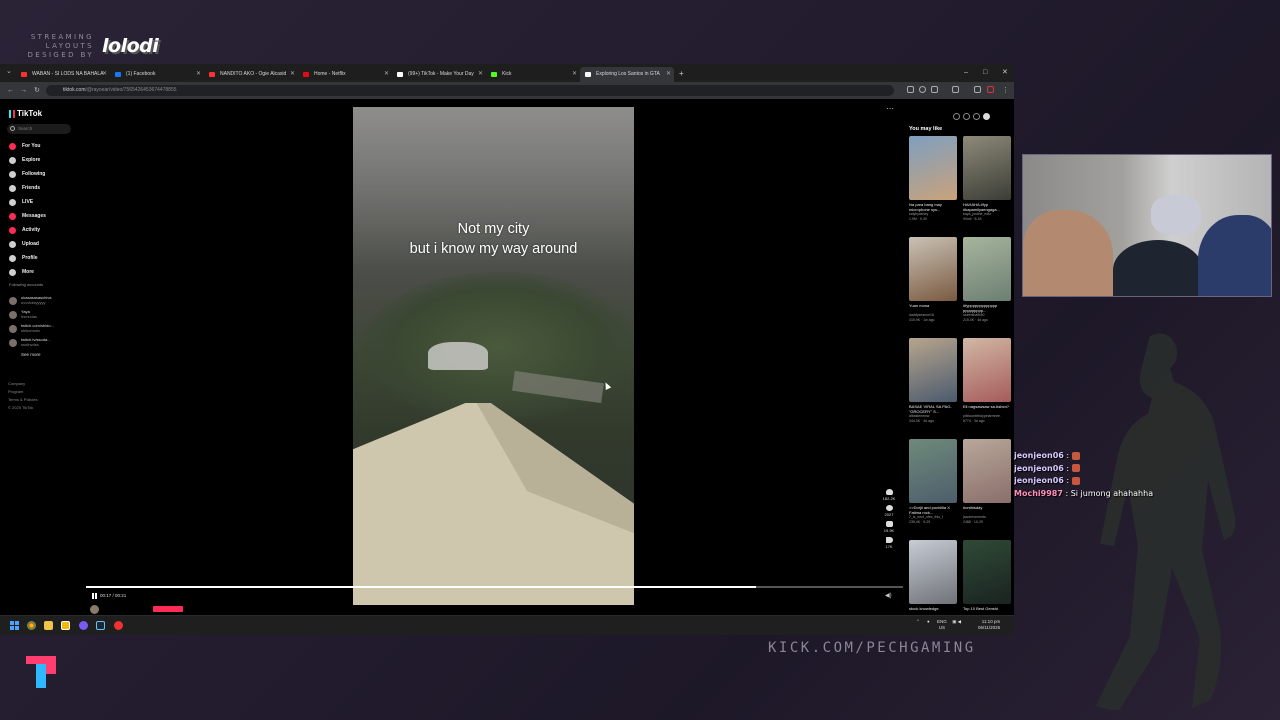  What do you see at coordinates (681, 74) in the screenshot?
I see `new-tab-button: +` at bounding box center [681, 74].